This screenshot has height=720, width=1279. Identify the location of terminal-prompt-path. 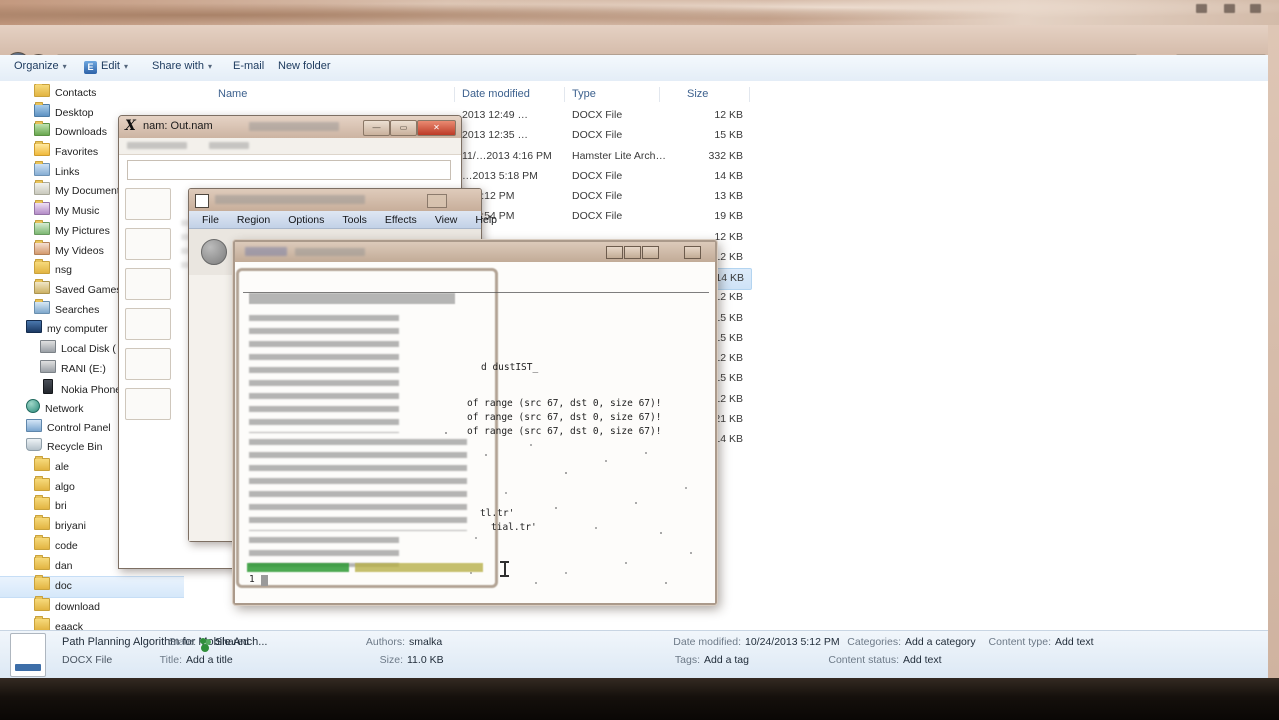
(419, 567).